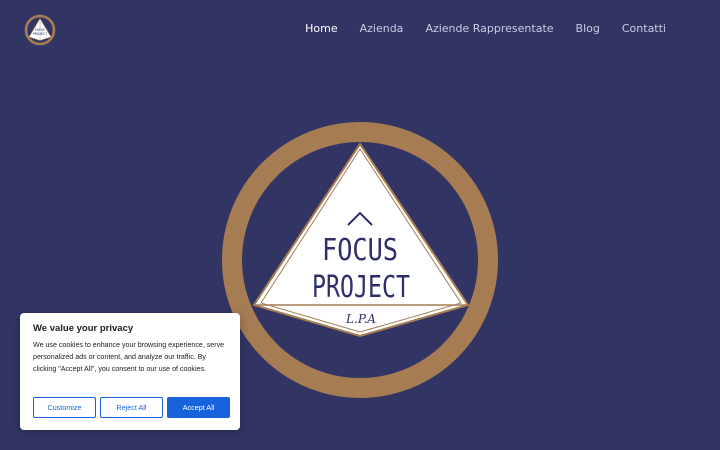  I want to click on header-logo-text2: PROJECT, so click(40, 34).